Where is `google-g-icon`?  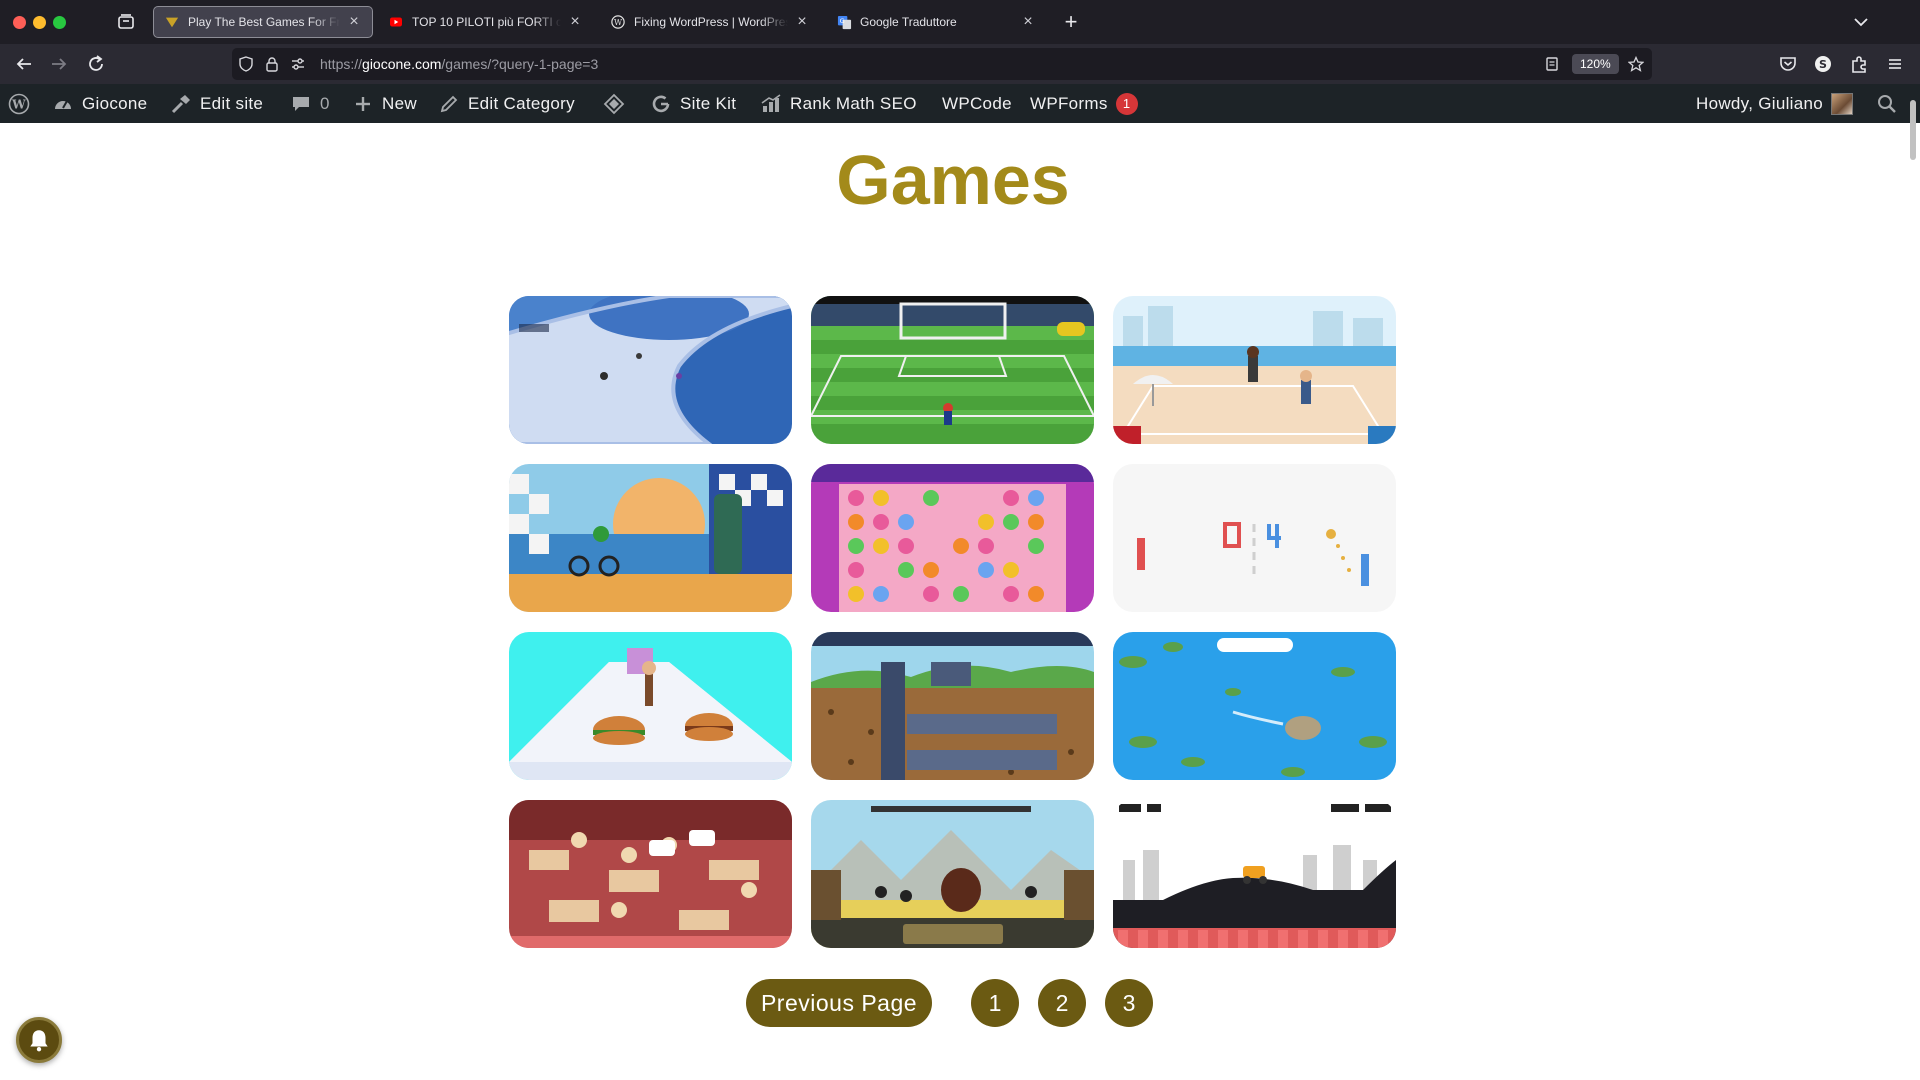
google-g-icon is located at coordinates (661, 104).